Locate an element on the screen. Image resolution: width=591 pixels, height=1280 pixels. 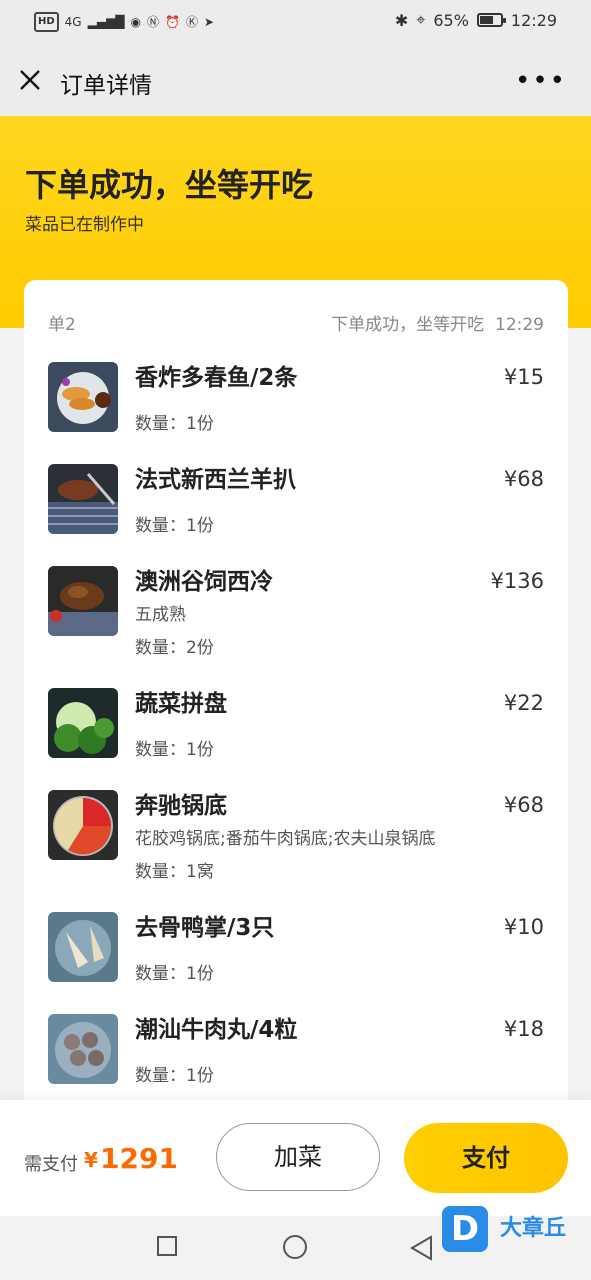
dish-name: 蔬菜拼盘 is located at coordinates (181, 704).